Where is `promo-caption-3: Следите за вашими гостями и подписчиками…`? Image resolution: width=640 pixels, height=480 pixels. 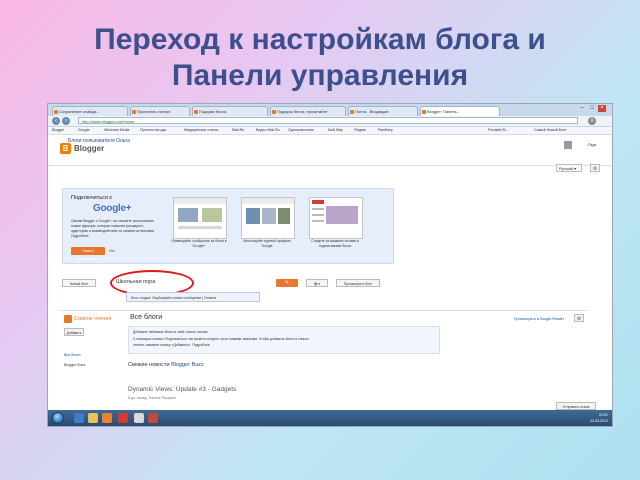
promo-caption-3: Следите за вашими гостями и подписчиками… is located at coordinates (335, 243).